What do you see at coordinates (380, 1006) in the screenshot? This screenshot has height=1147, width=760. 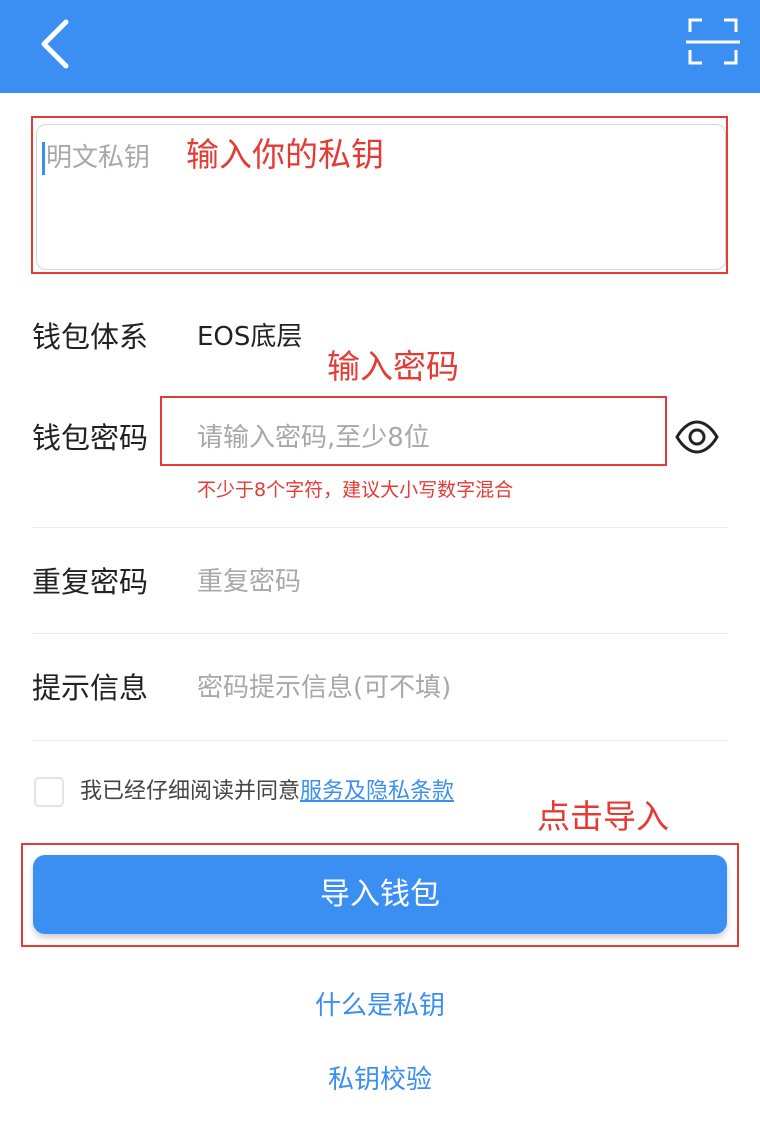 I see `what-is-private-key-link: 什么是私钥` at bounding box center [380, 1006].